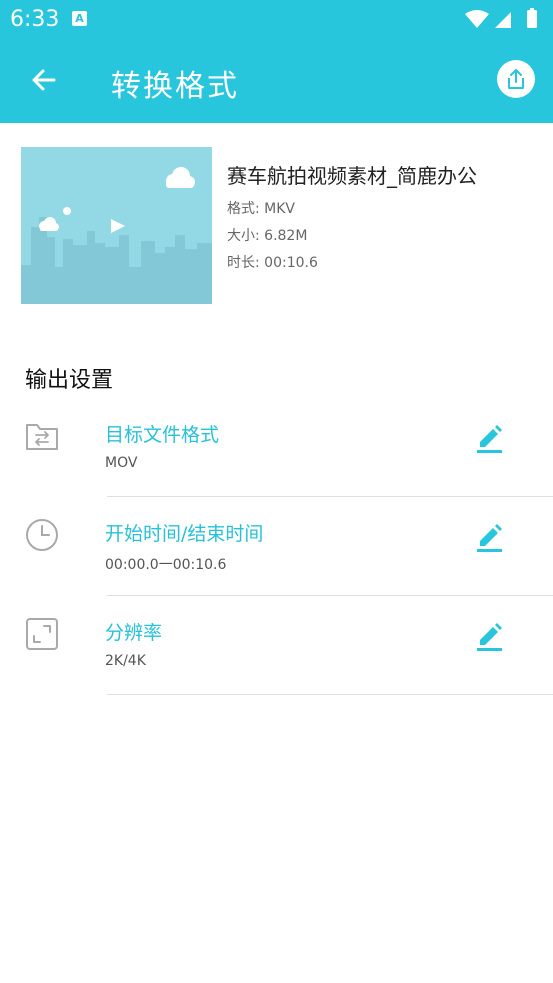 The image size is (553, 983). What do you see at coordinates (276, 447) in the screenshot?
I see `setting-row-target-format: 目标文件格式 MOV` at bounding box center [276, 447].